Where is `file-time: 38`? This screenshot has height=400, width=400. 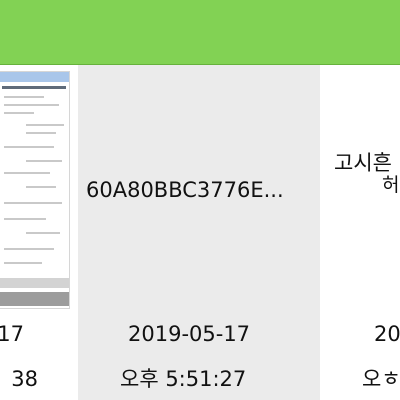
file-time: 38 is located at coordinates (24, 379).